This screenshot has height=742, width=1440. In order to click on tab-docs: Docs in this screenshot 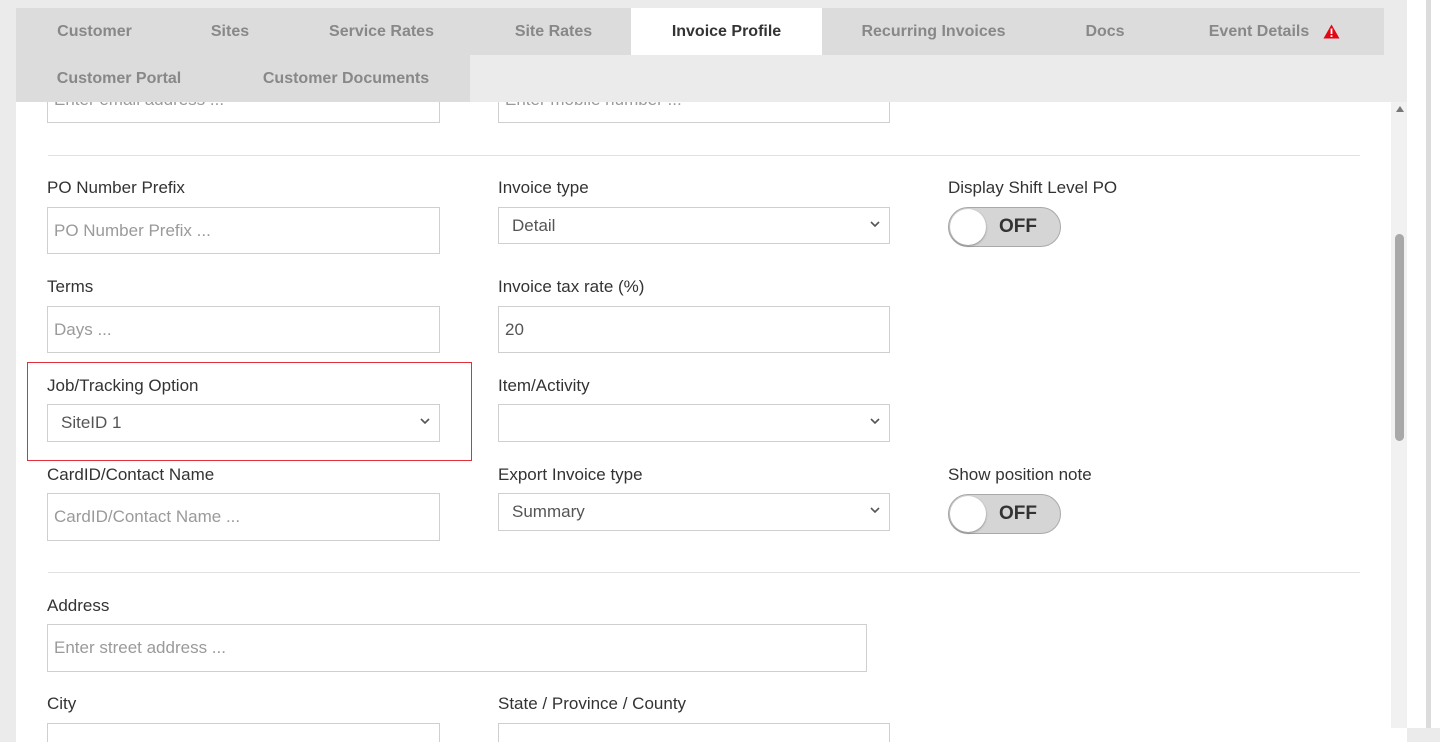, I will do `click(1105, 31)`.